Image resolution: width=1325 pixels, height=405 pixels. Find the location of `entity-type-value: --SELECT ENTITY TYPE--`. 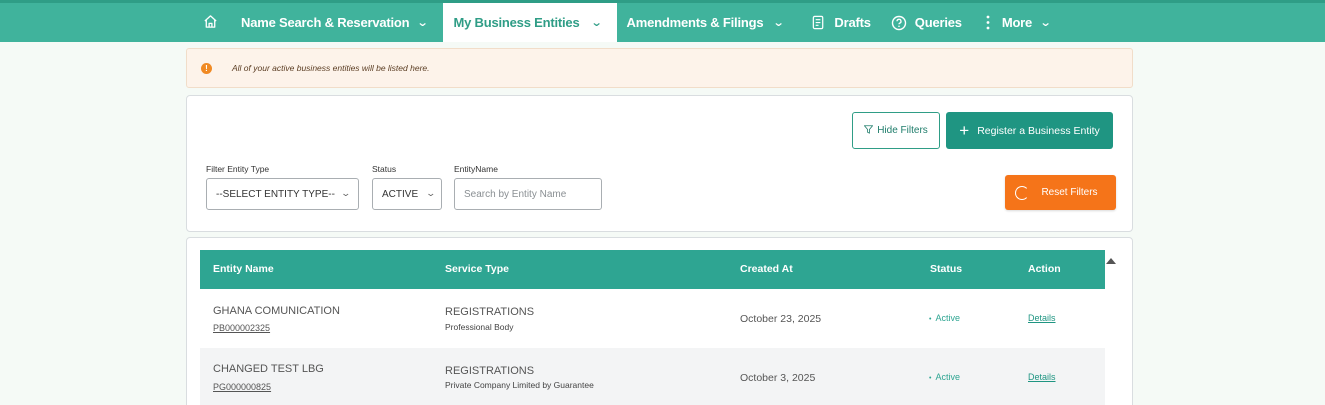

entity-type-value: --SELECT ENTITY TYPE-- is located at coordinates (275, 194).